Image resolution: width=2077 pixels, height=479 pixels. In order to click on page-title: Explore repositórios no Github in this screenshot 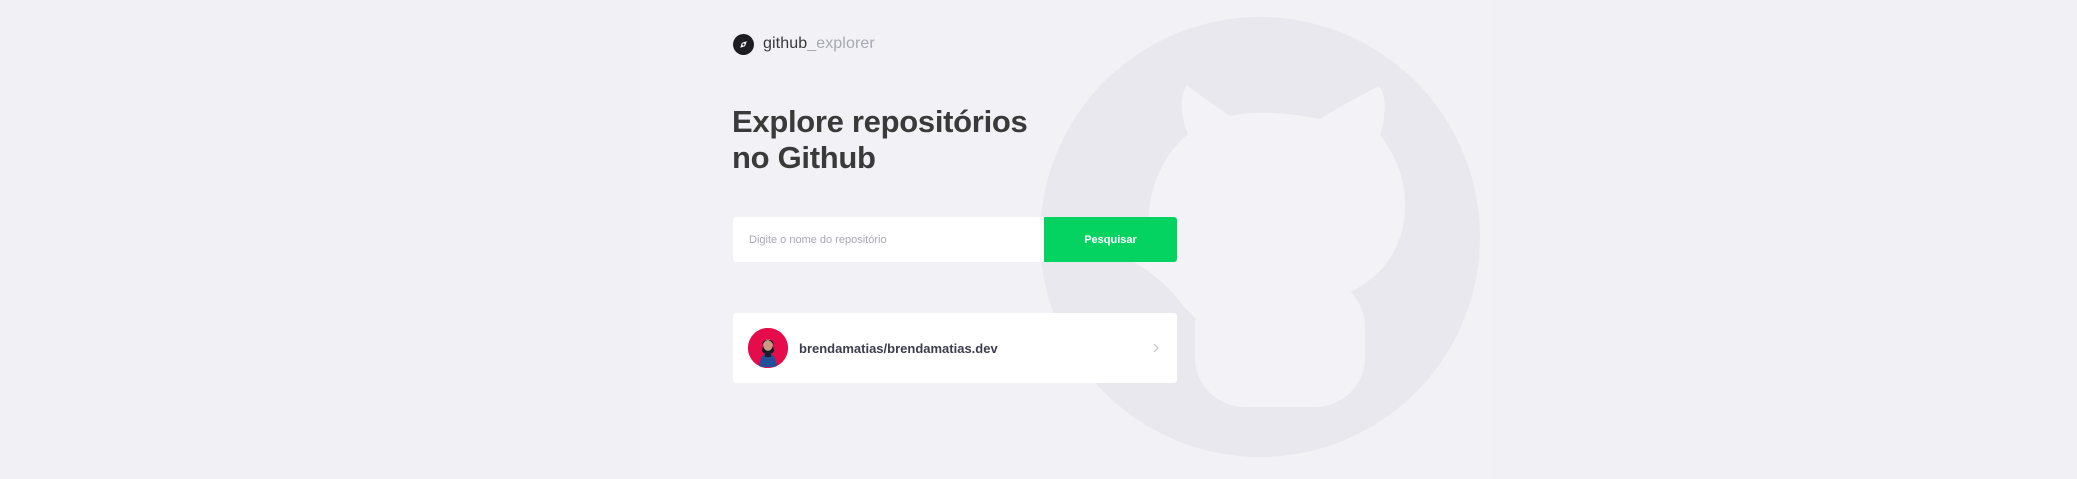, I will do `click(892, 140)`.